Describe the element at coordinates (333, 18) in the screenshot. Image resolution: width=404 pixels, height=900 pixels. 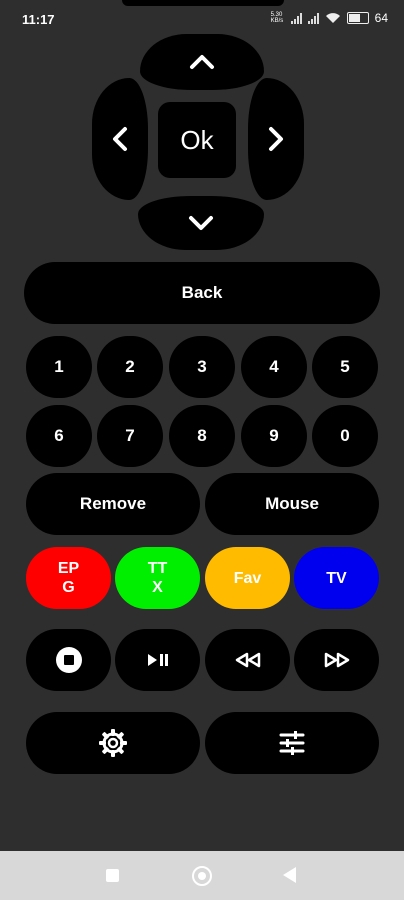
I see `wifi-icon` at that location.